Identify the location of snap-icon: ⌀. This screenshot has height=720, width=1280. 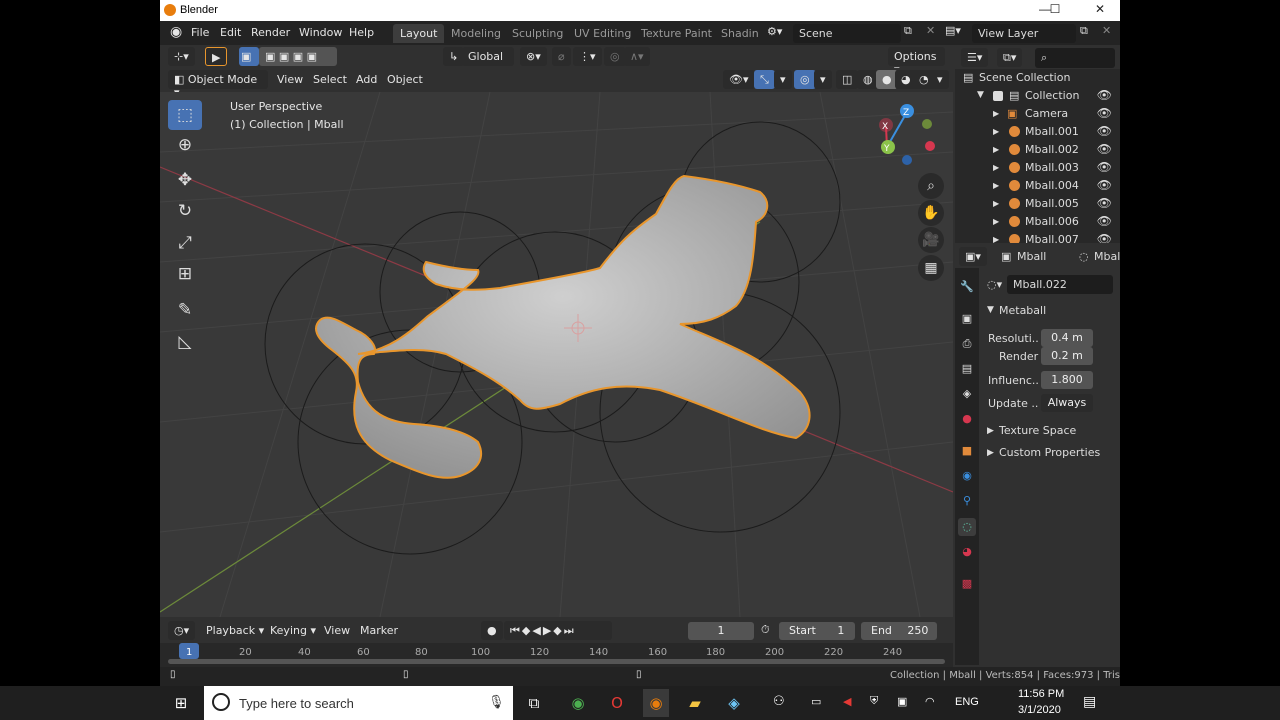
(561, 56).